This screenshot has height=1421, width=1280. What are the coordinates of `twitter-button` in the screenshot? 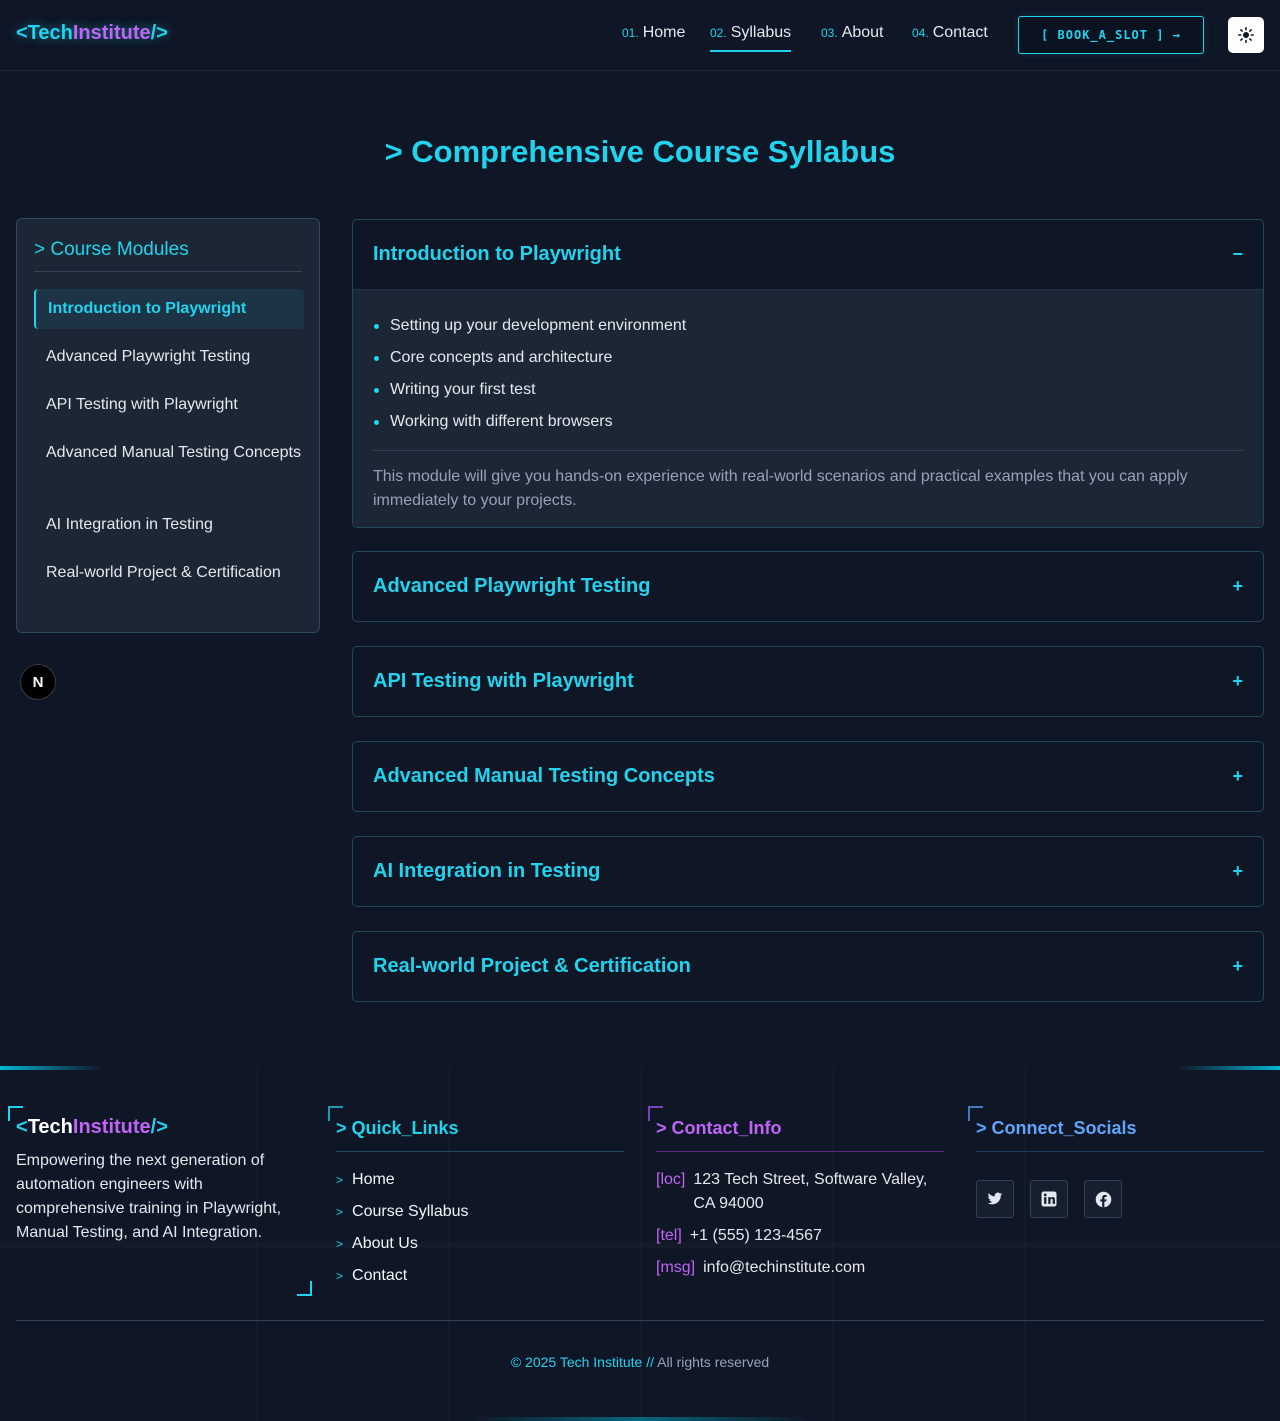 It's located at (995, 1199).